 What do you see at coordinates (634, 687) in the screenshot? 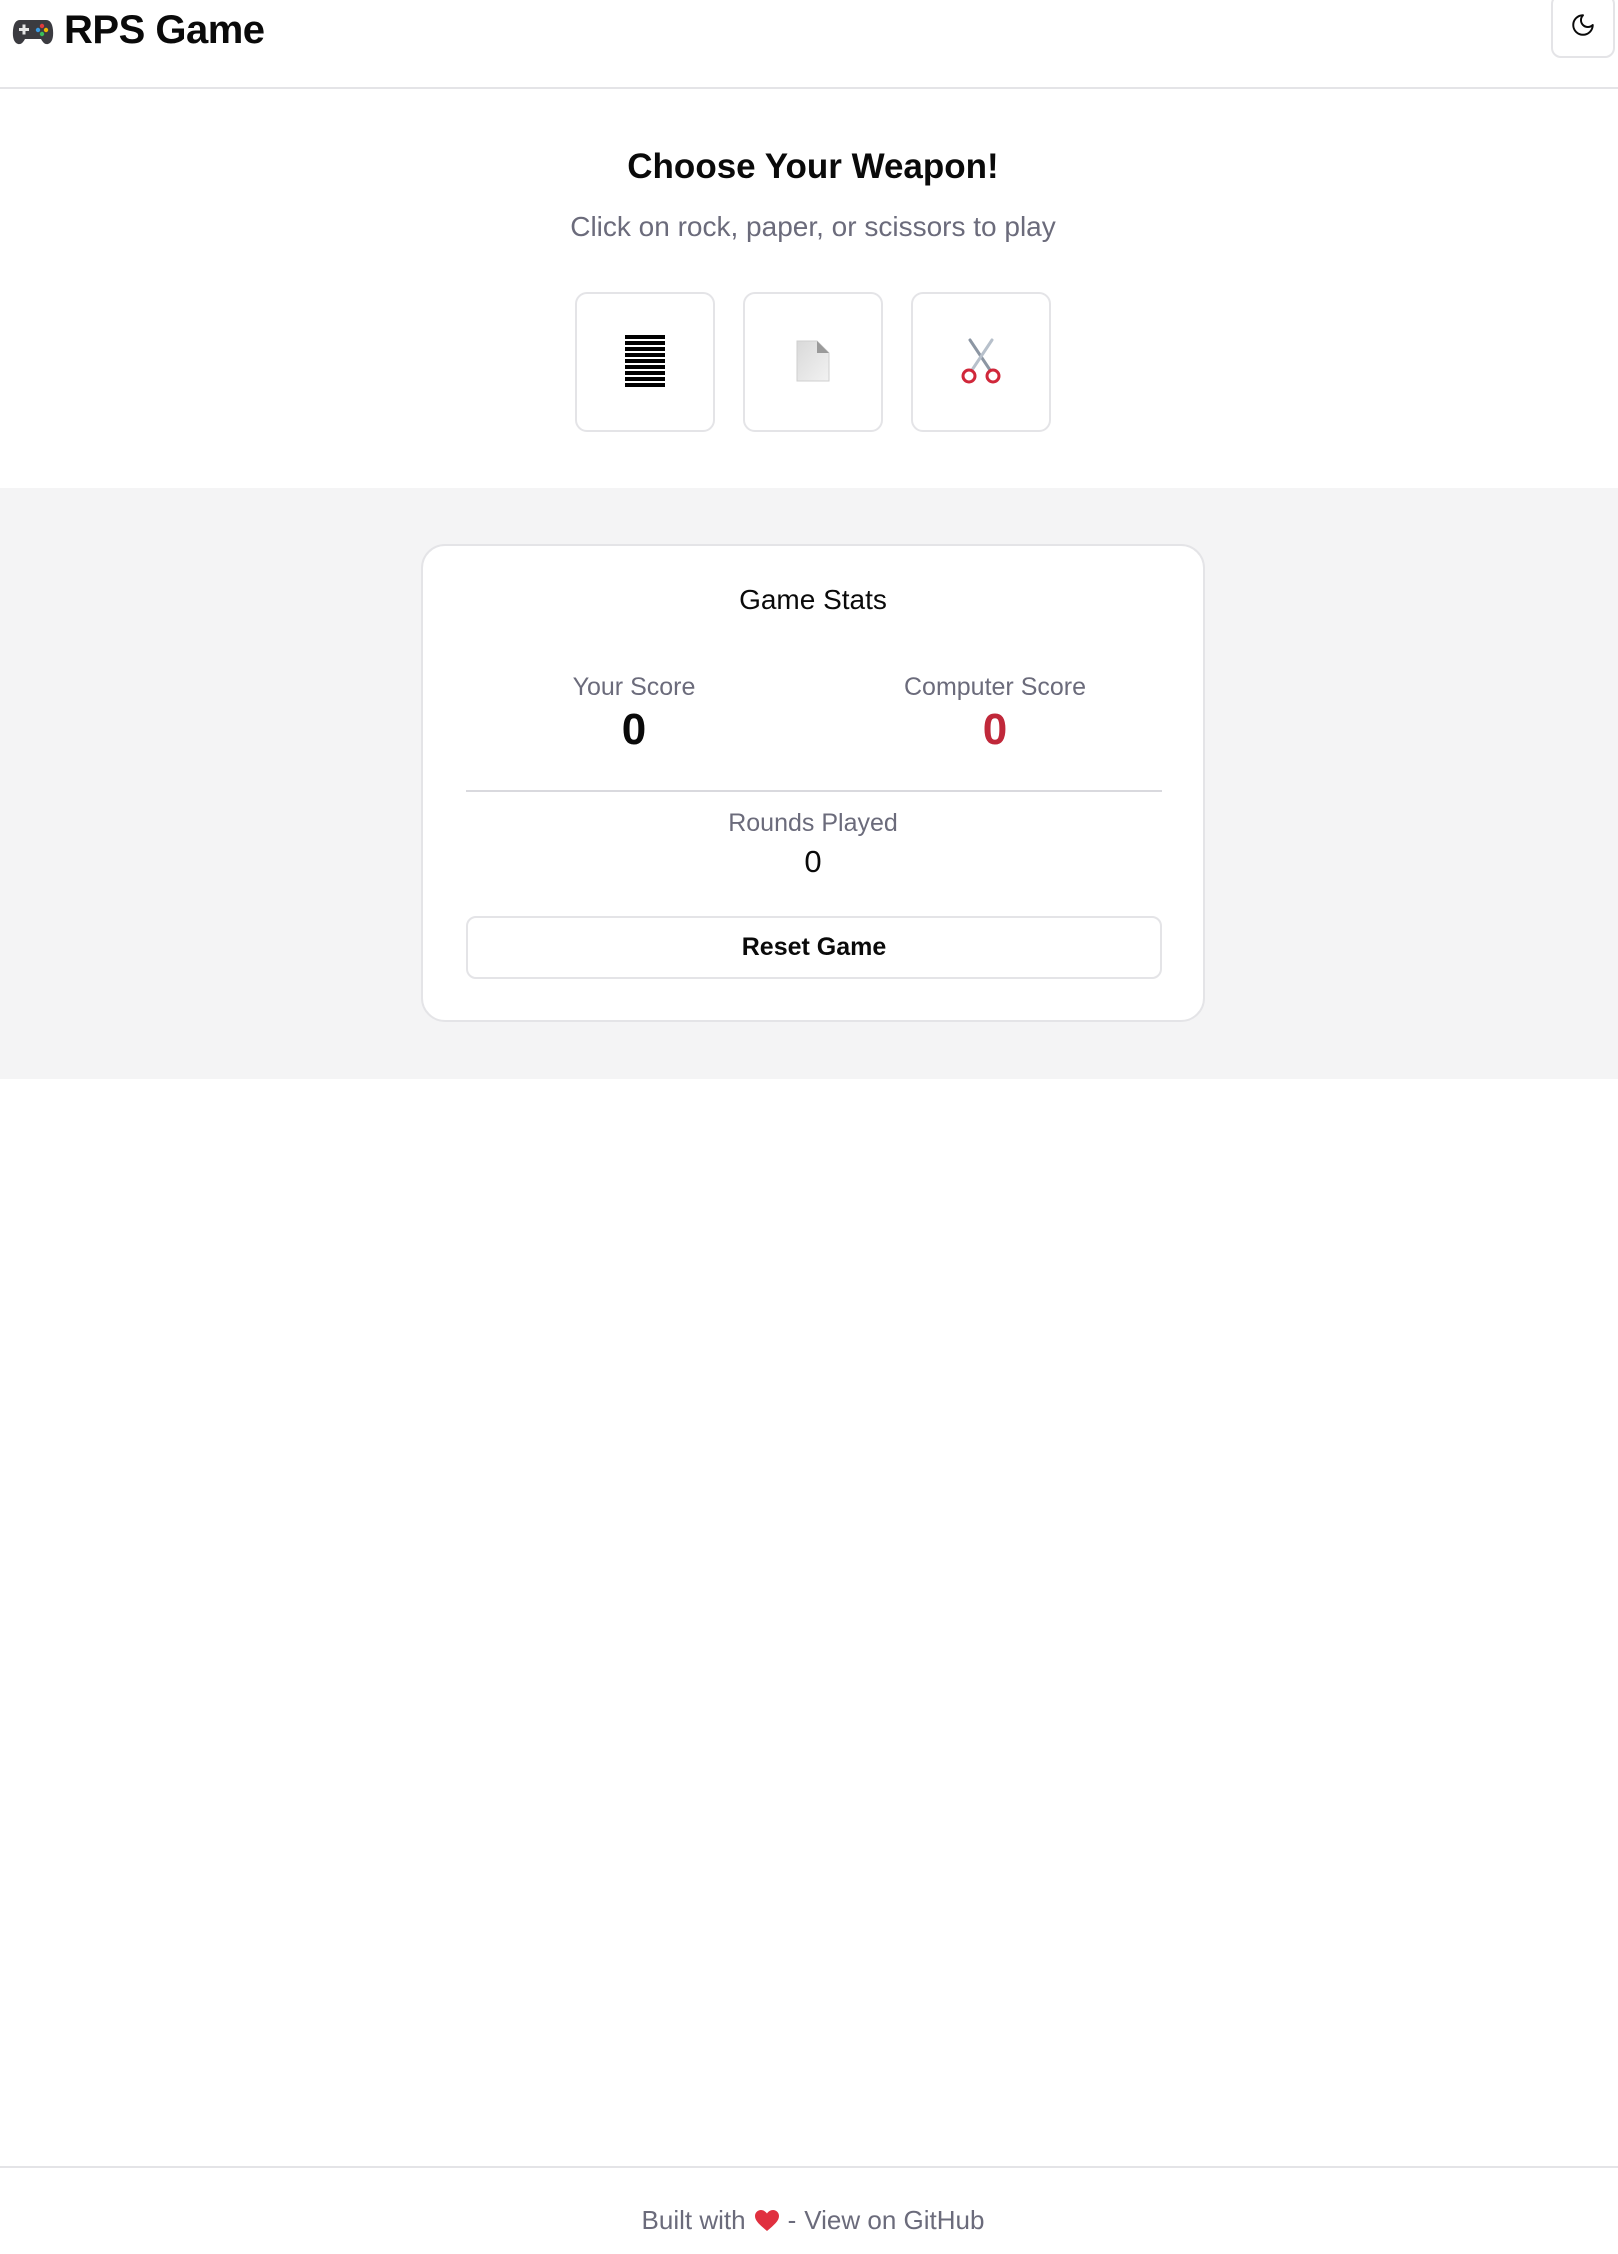
I see `your-score-label: Your Score` at bounding box center [634, 687].